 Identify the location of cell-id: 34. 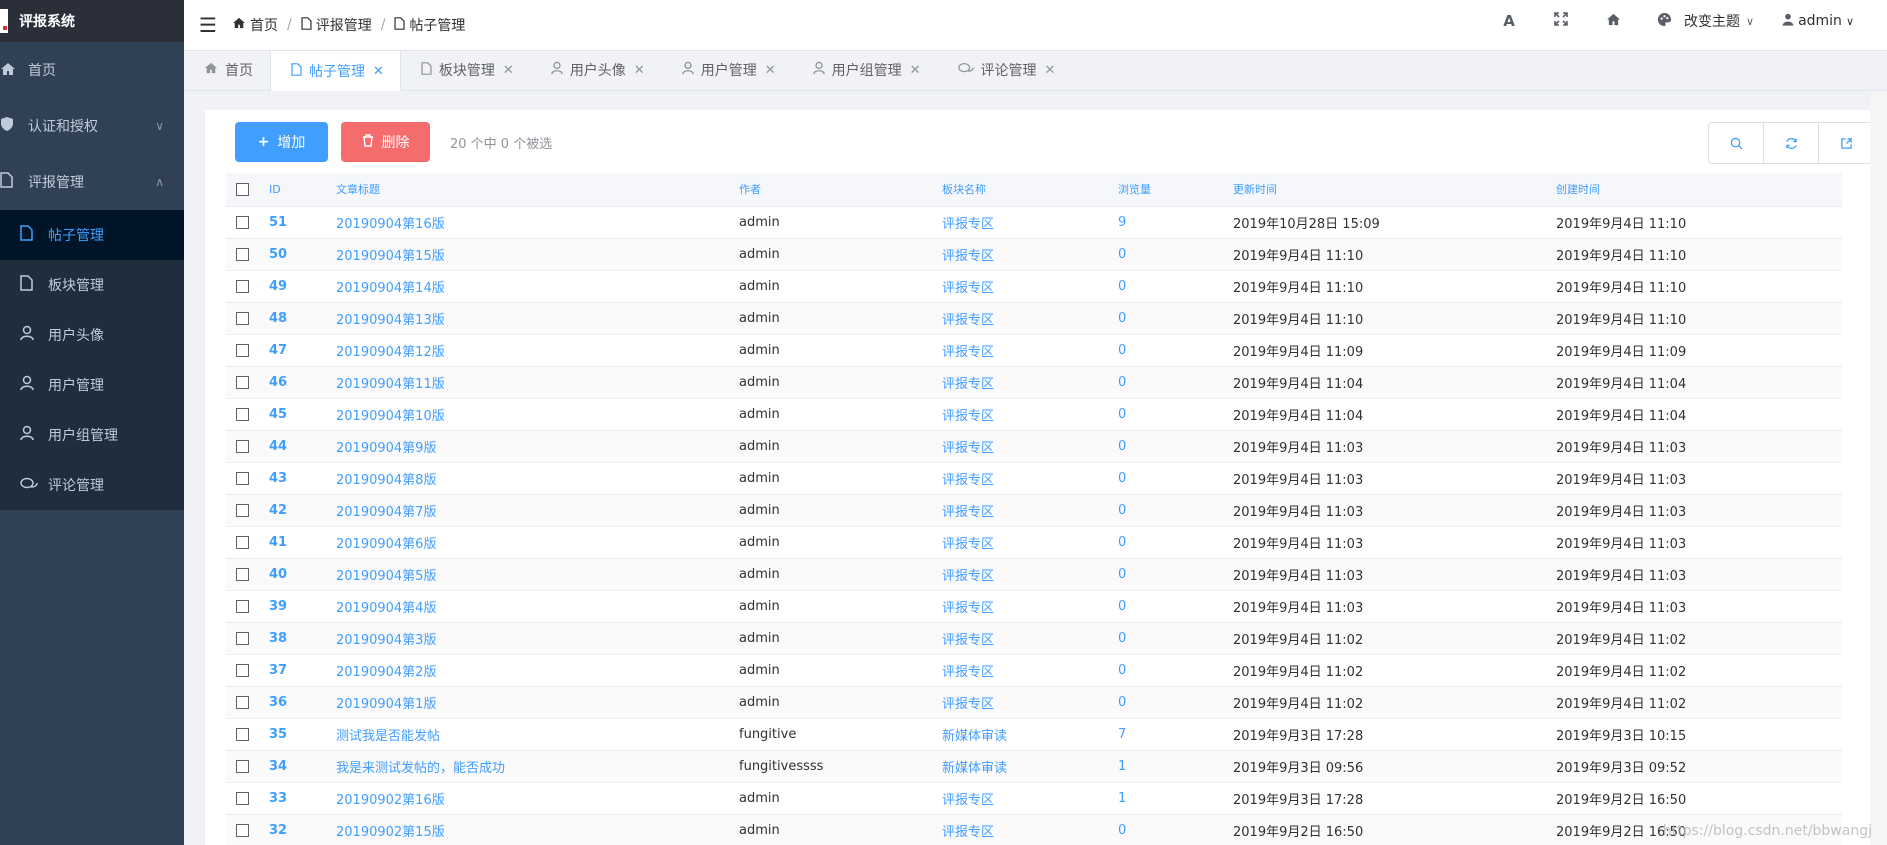
(302, 766).